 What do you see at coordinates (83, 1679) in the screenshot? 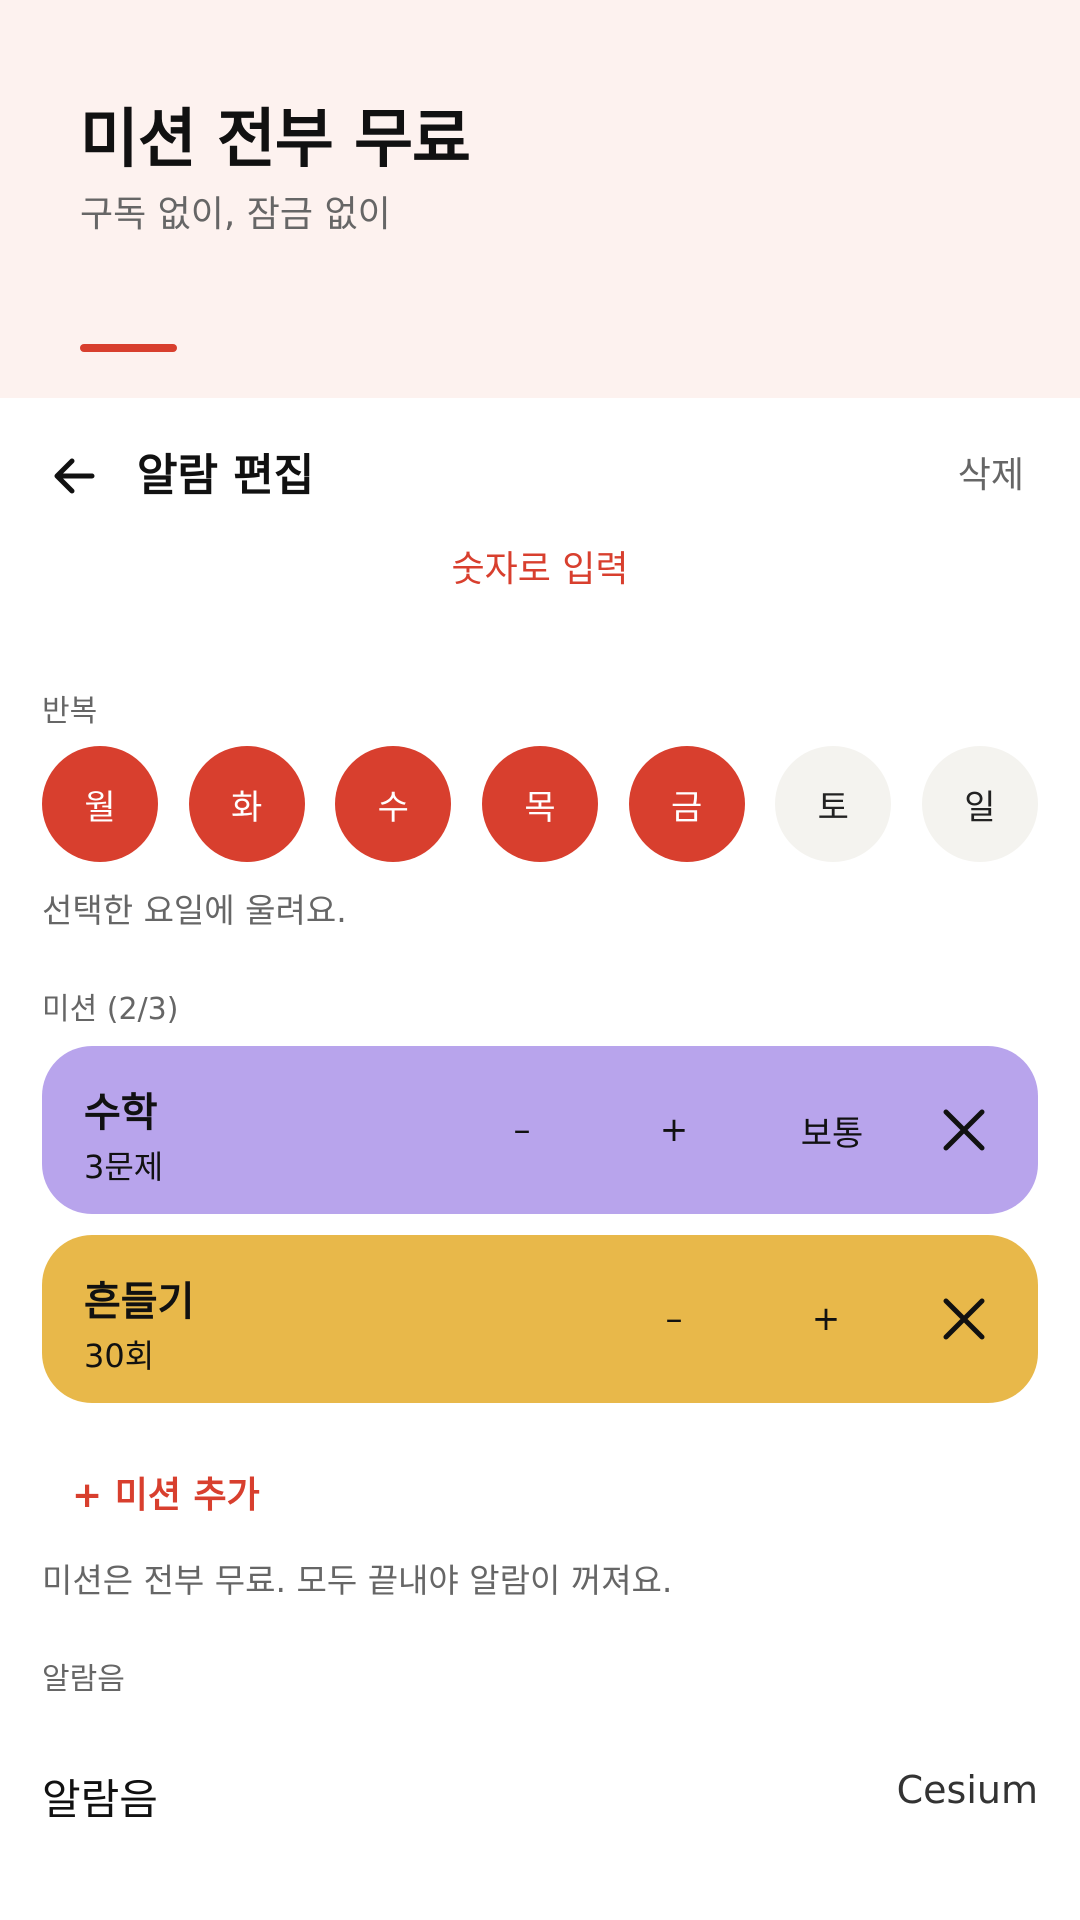
I see `sound-section-label: 알람음` at bounding box center [83, 1679].